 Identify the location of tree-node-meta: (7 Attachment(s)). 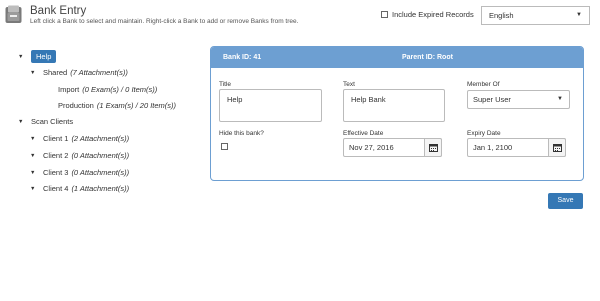
(99, 72).